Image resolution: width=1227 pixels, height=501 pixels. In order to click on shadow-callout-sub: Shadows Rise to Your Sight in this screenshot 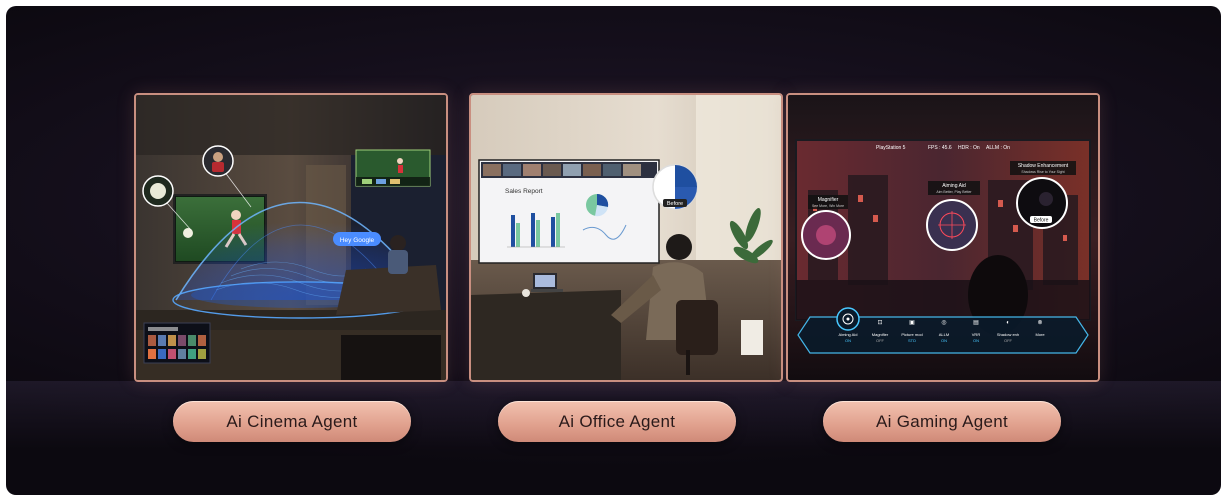, I will do `click(1042, 172)`.